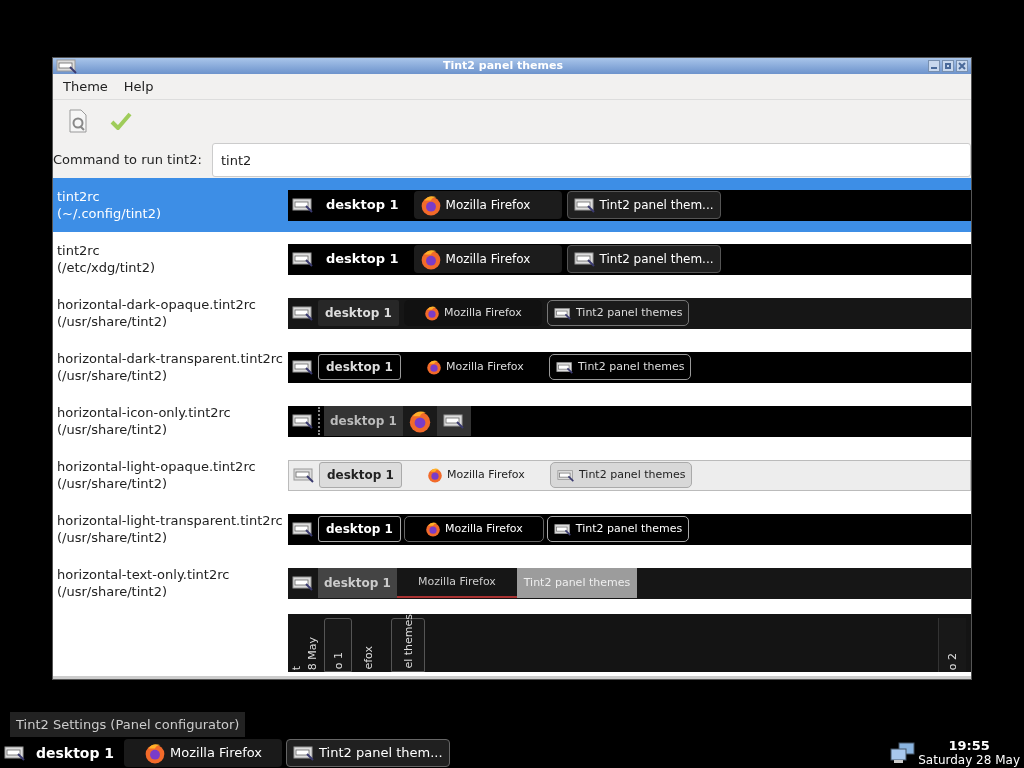  Describe the element at coordinates (157, 466) in the screenshot. I see `theme-name: horizontal-light-opaque.tint2rc` at that location.